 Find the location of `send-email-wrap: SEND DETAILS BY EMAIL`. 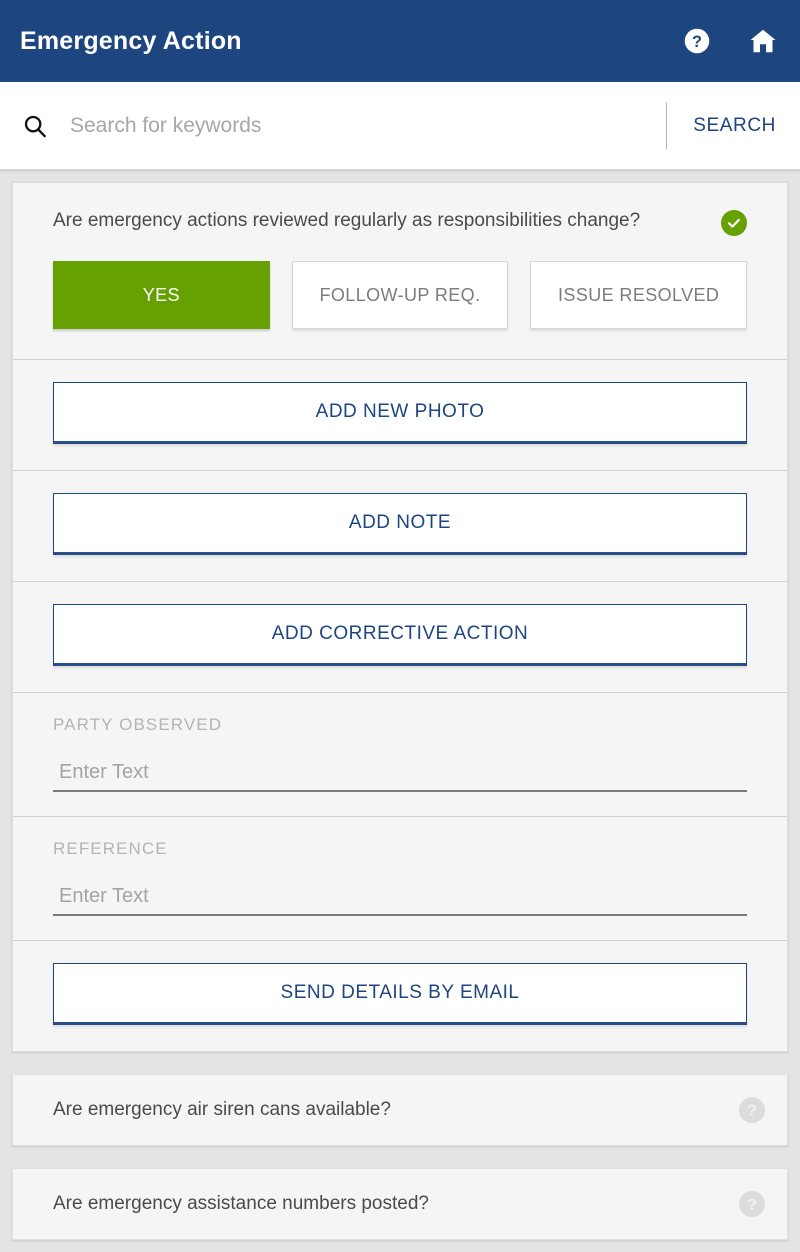

send-email-wrap: SEND DETAILS BY EMAIL is located at coordinates (400, 996).